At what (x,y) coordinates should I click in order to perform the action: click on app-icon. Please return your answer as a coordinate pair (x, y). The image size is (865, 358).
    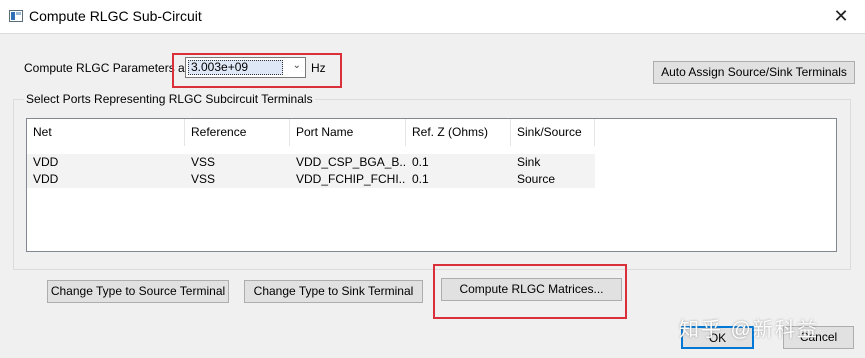
    Looking at the image, I should click on (16, 16).